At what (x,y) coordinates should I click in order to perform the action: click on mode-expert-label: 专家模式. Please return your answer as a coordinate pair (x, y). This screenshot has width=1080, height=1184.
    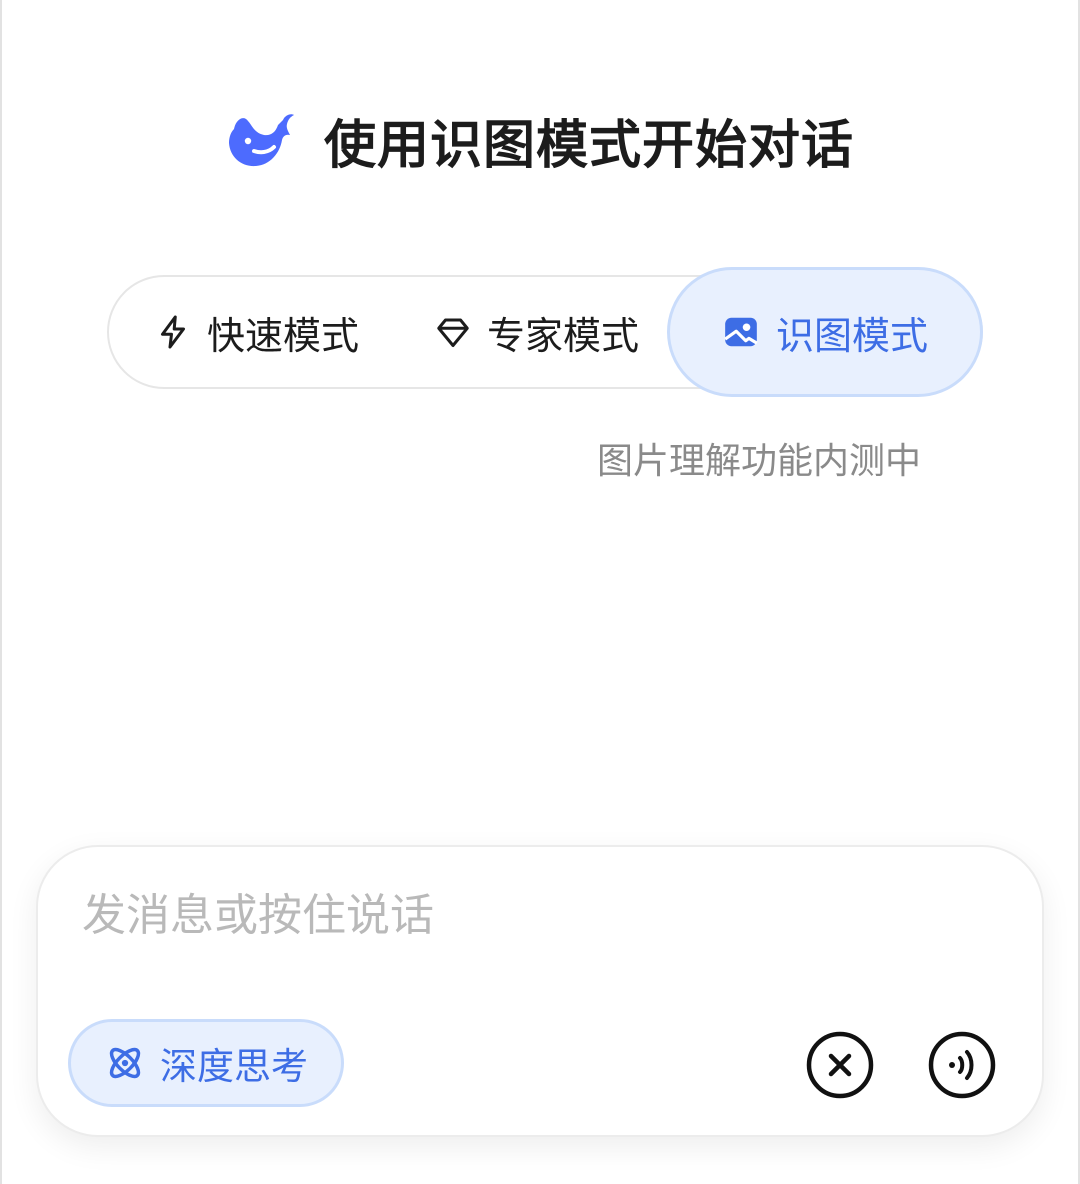
    Looking at the image, I should click on (563, 335).